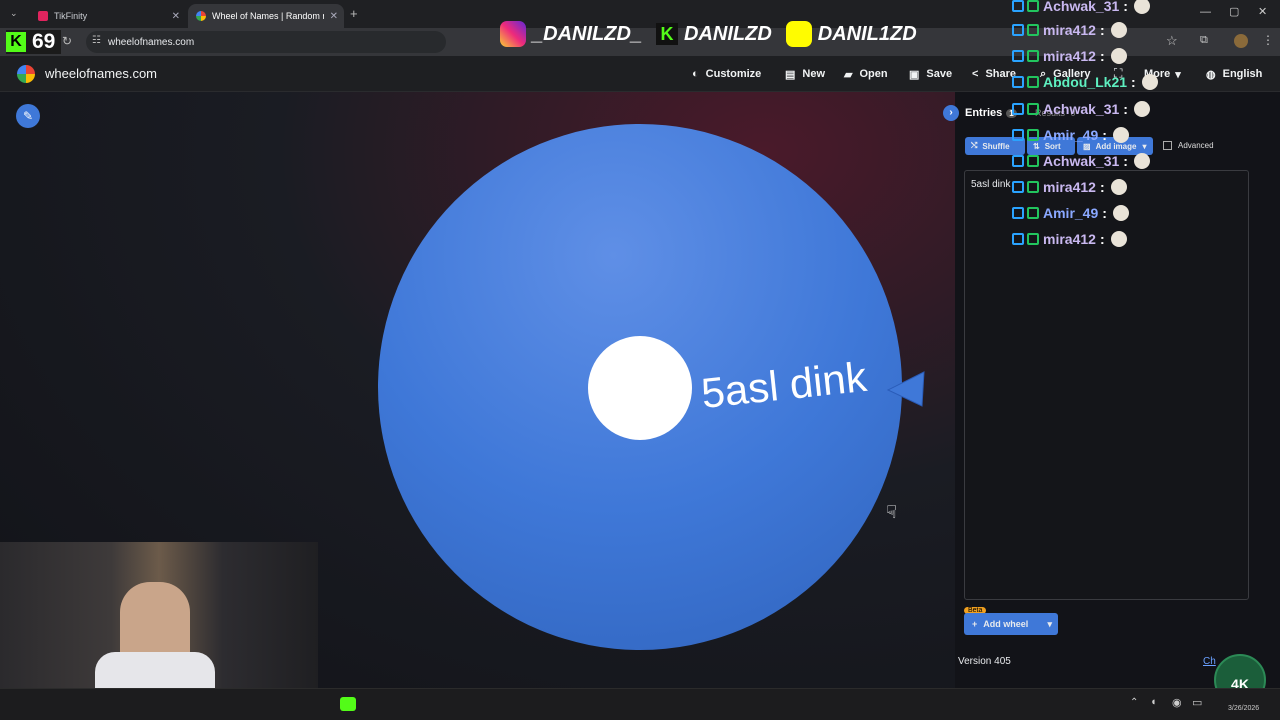 The height and width of the screenshot is (720, 1280). I want to click on add-wheel-button: + Add wheel ▾, so click(1011, 624).